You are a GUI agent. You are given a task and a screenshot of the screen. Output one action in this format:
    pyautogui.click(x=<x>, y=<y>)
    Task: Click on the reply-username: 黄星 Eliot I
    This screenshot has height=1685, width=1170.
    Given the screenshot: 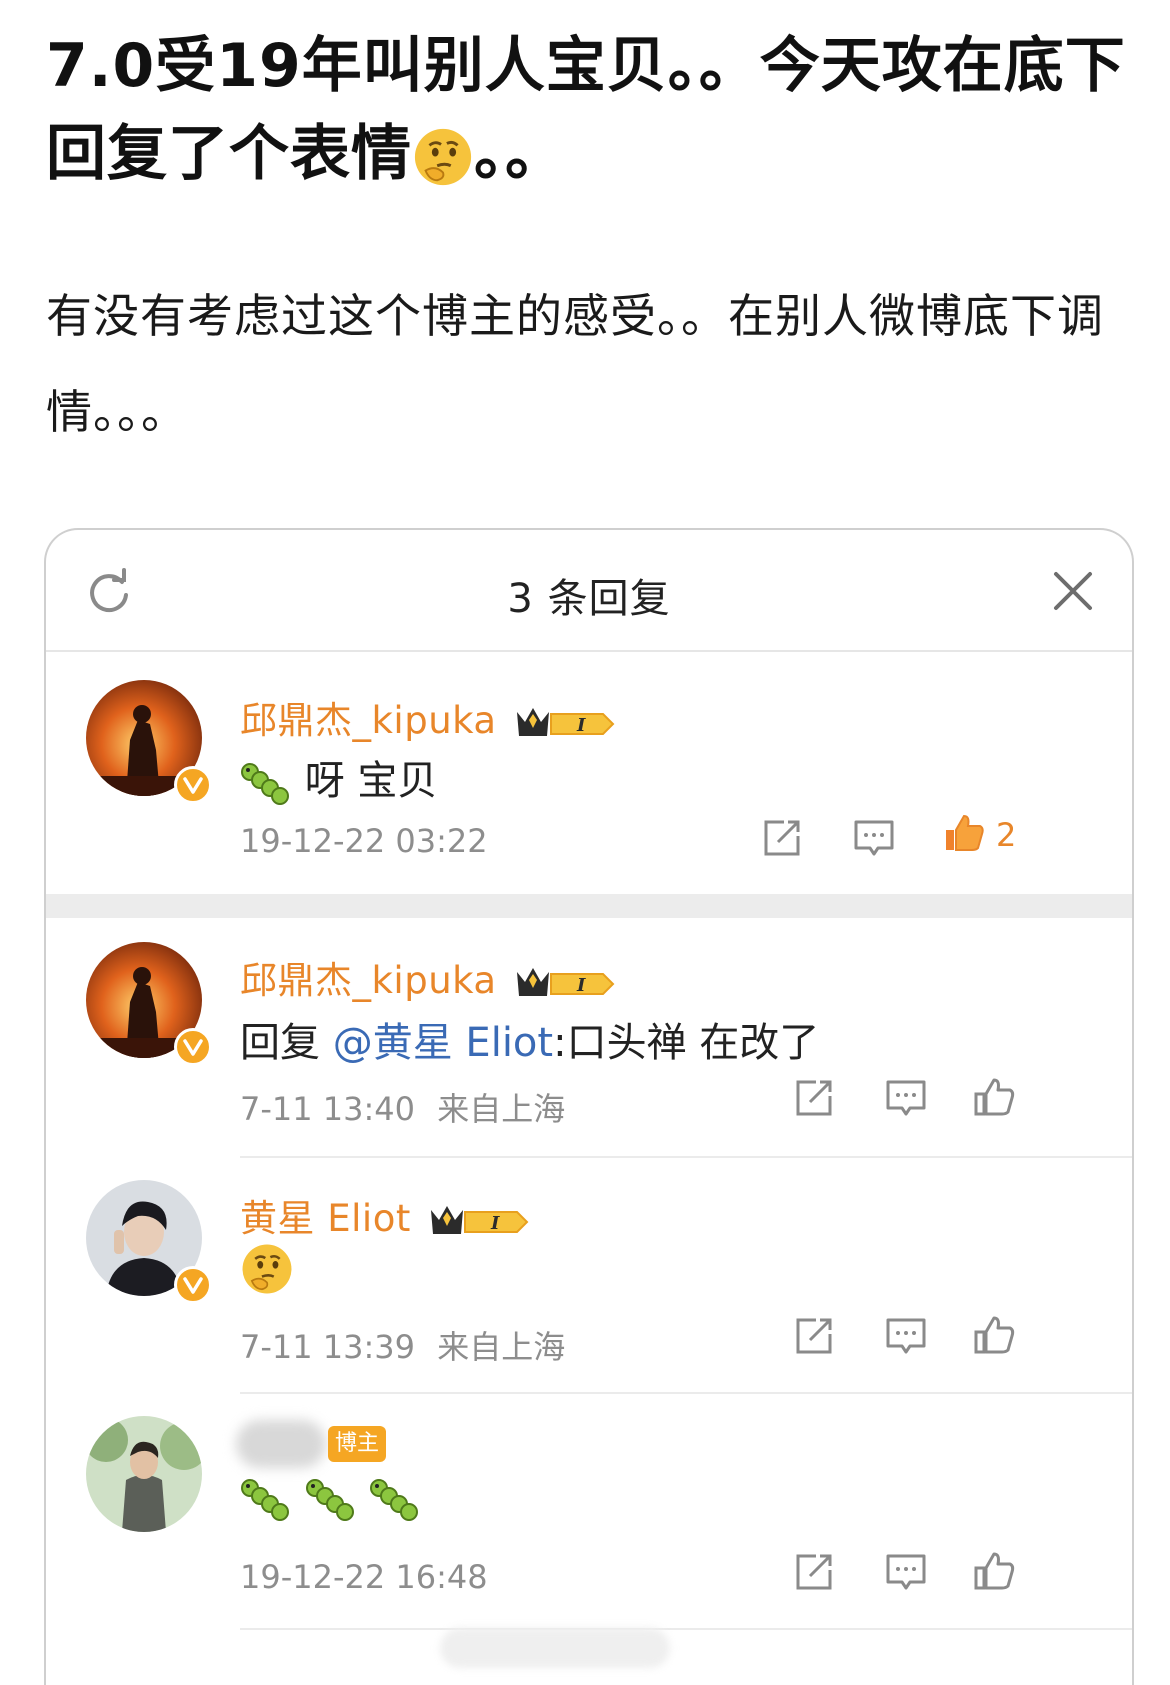 What is the action you would take?
    pyautogui.click(x=384, y=1215)
    